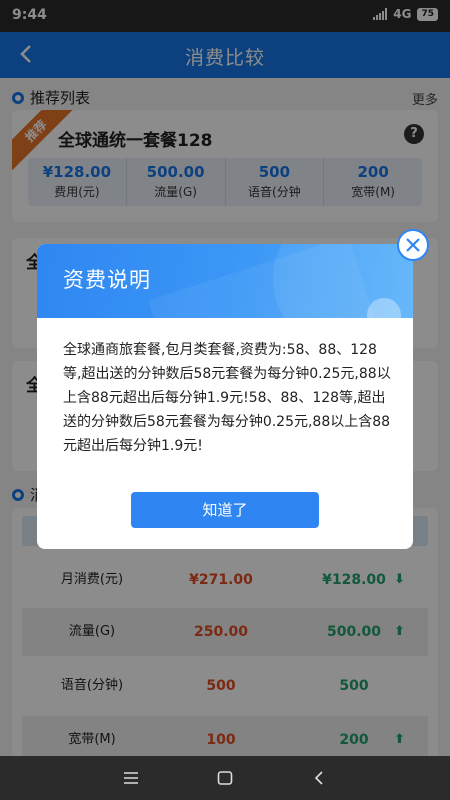 The width and height of the screenshot is (450, 800). What do you see at coordinates (225, 510) in the screenshot?
I see `ok-button: 知道了` at bounding box center [225, 510].